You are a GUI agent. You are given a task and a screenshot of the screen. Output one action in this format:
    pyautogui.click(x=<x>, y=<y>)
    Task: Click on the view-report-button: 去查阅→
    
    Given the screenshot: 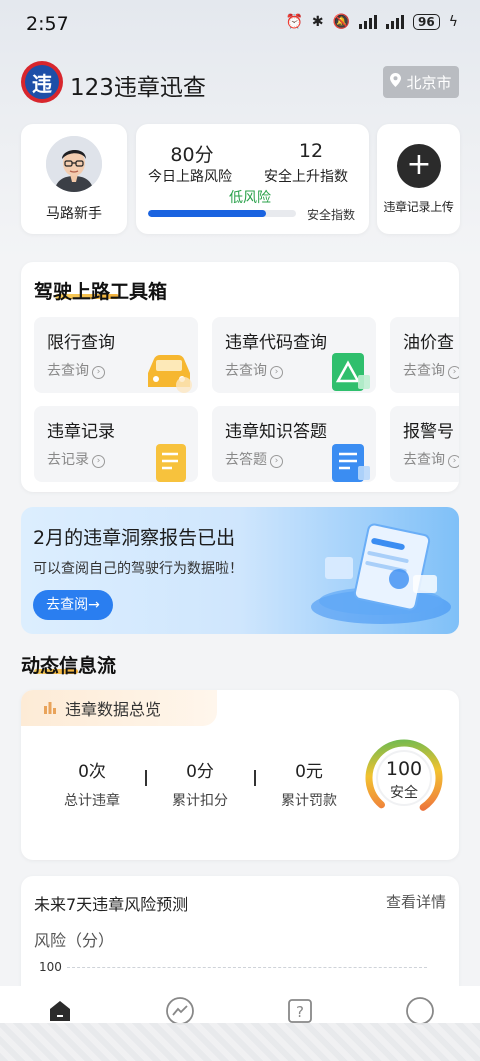 What is the action you would take?
    pyautogui.click(x=73, y=605)
    